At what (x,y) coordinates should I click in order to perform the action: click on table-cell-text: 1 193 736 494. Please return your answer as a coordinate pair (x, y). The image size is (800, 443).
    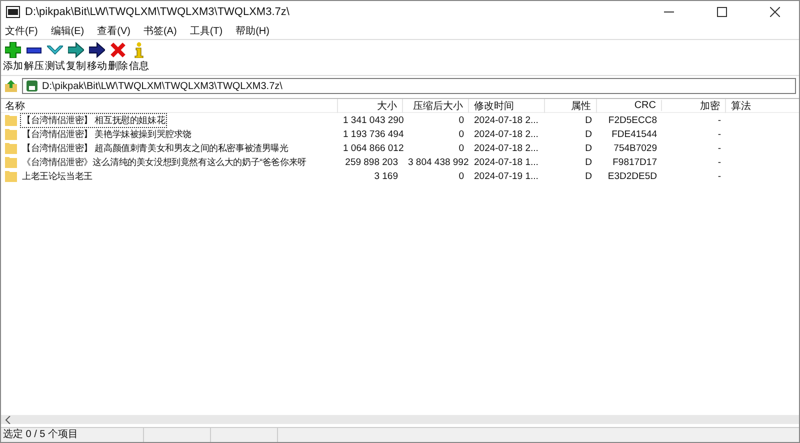
    Looking at the image, I should click on (372, 134).